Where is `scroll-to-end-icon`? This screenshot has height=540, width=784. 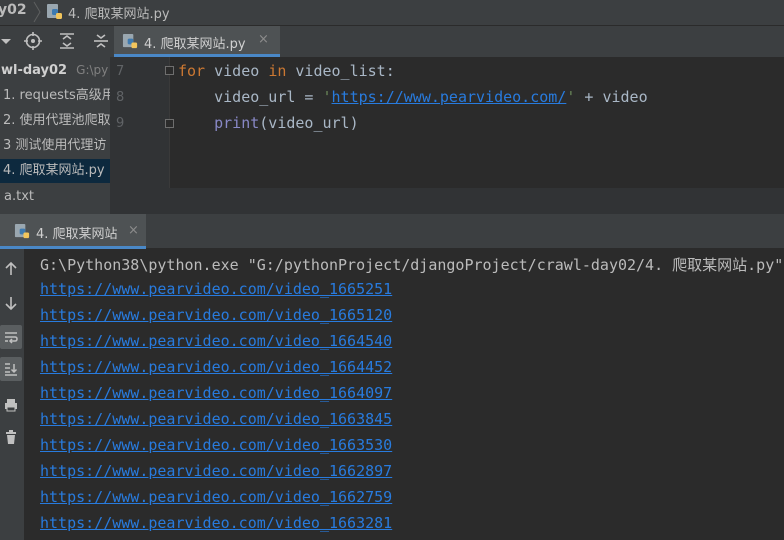 scroll-to-end-icon is located at coordinates (11, 369).